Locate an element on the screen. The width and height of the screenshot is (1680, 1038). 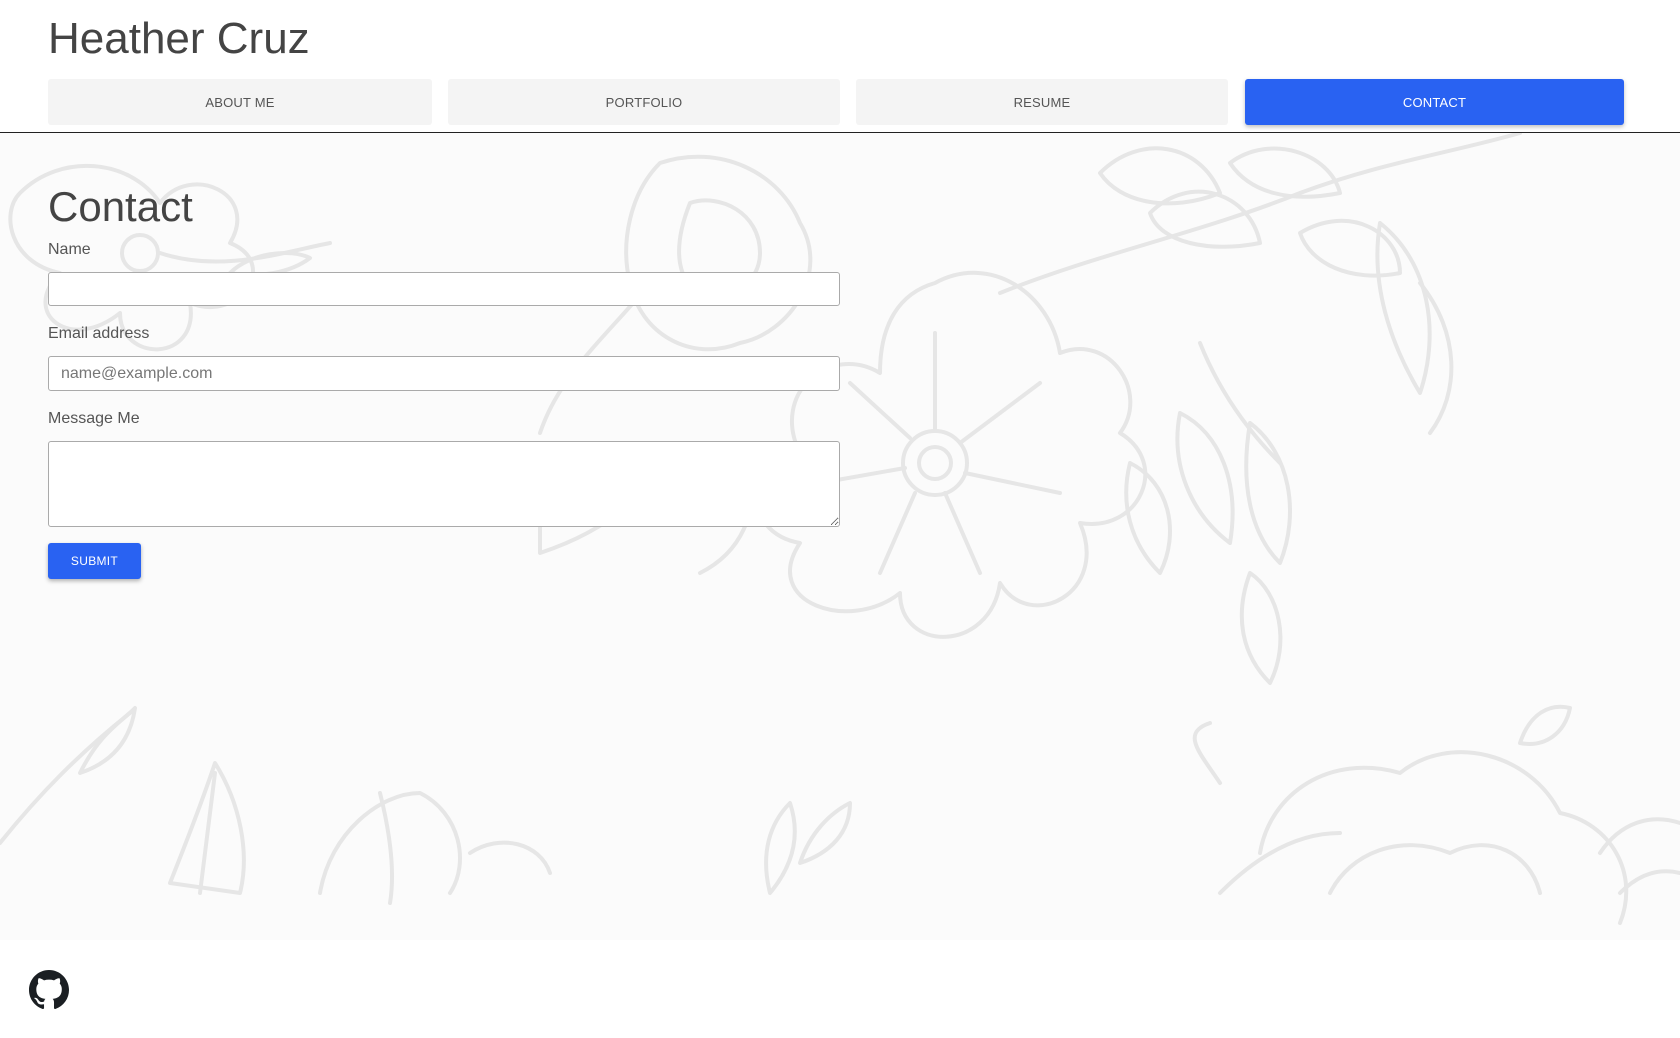
main-nav: ABOUT ME PORTFOLIO RESUME CONTACT is located at coordinates (836, 102).